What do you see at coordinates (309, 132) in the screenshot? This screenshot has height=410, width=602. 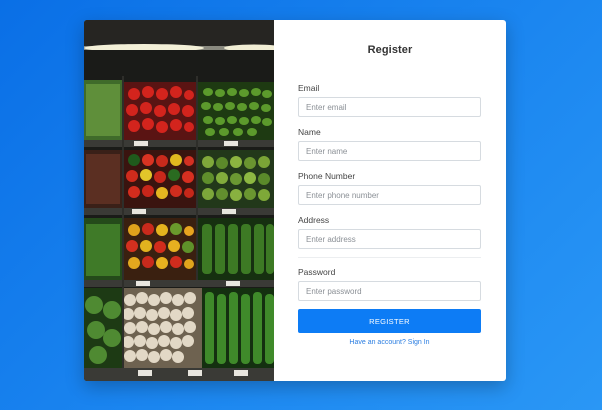 I see `name-label: Name` at bounding box center [309, 132].